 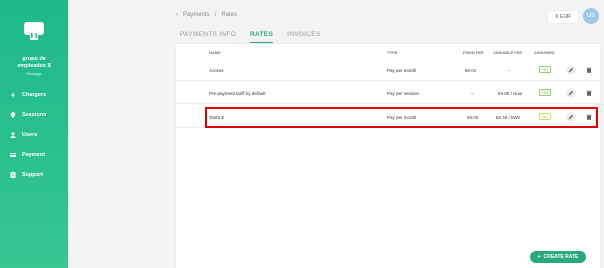 I want to click on tab-invoices: INVOICES, so click(x=303, y=37).